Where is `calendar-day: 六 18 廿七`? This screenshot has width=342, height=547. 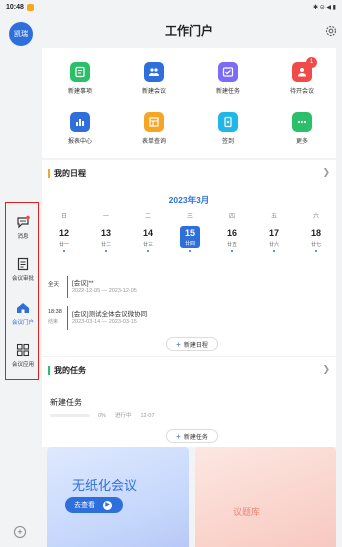
calendar-day: 六 18 廿七 is located at coordinates (316, 231).